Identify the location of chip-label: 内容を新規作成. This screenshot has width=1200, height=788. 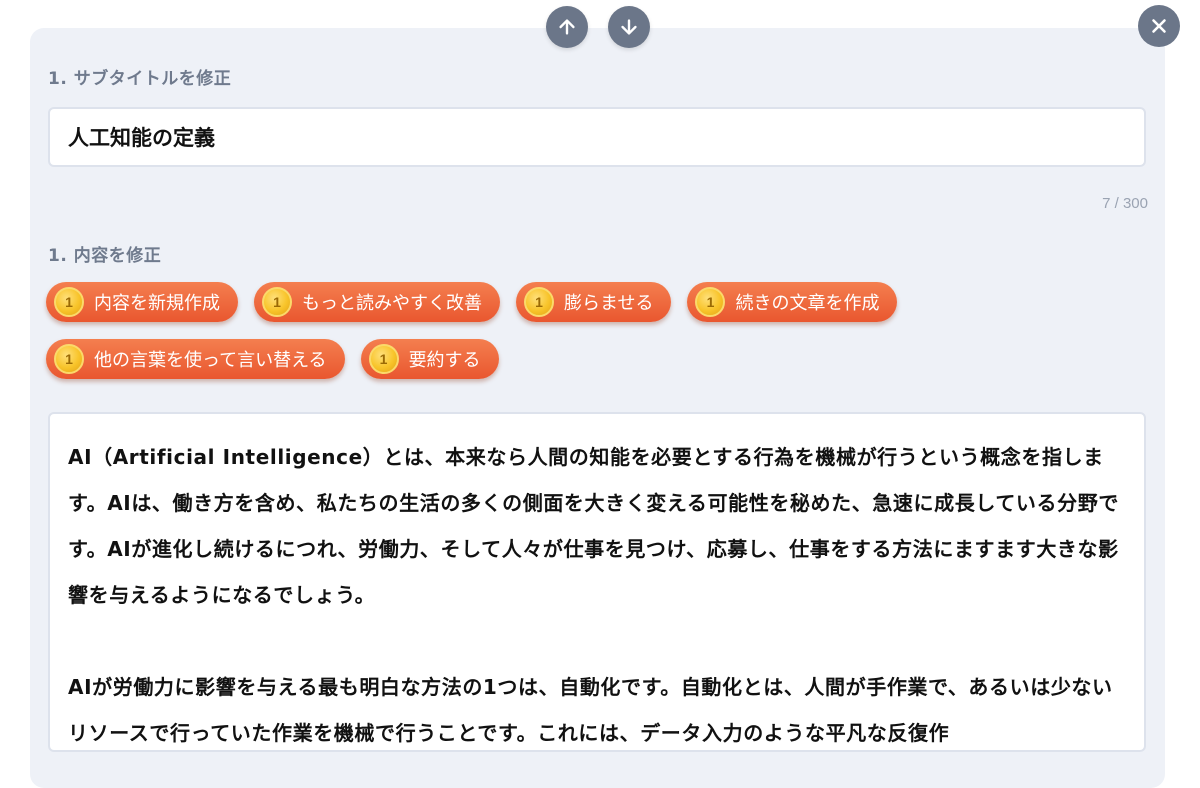
(157, 303).